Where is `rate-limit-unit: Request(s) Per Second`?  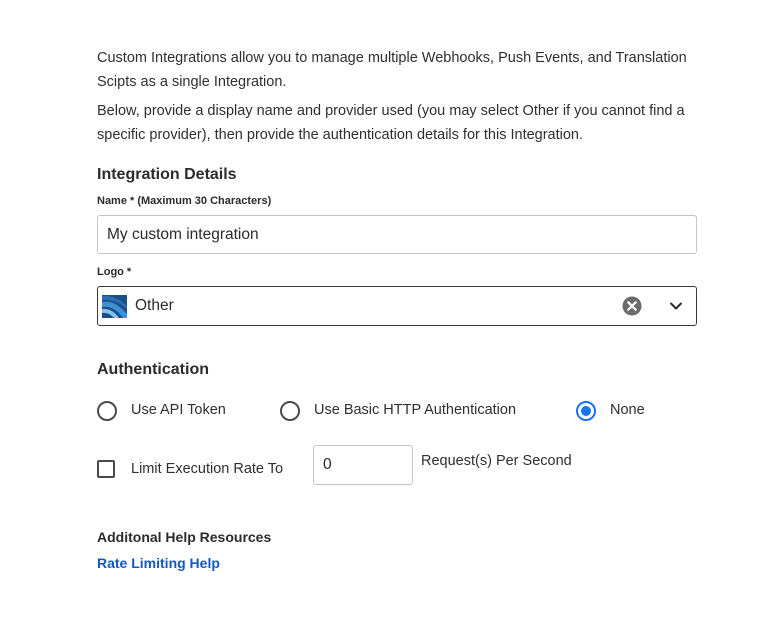
rate-limit-unit: Request(s) Per Second is located at coordinates (496, 461).